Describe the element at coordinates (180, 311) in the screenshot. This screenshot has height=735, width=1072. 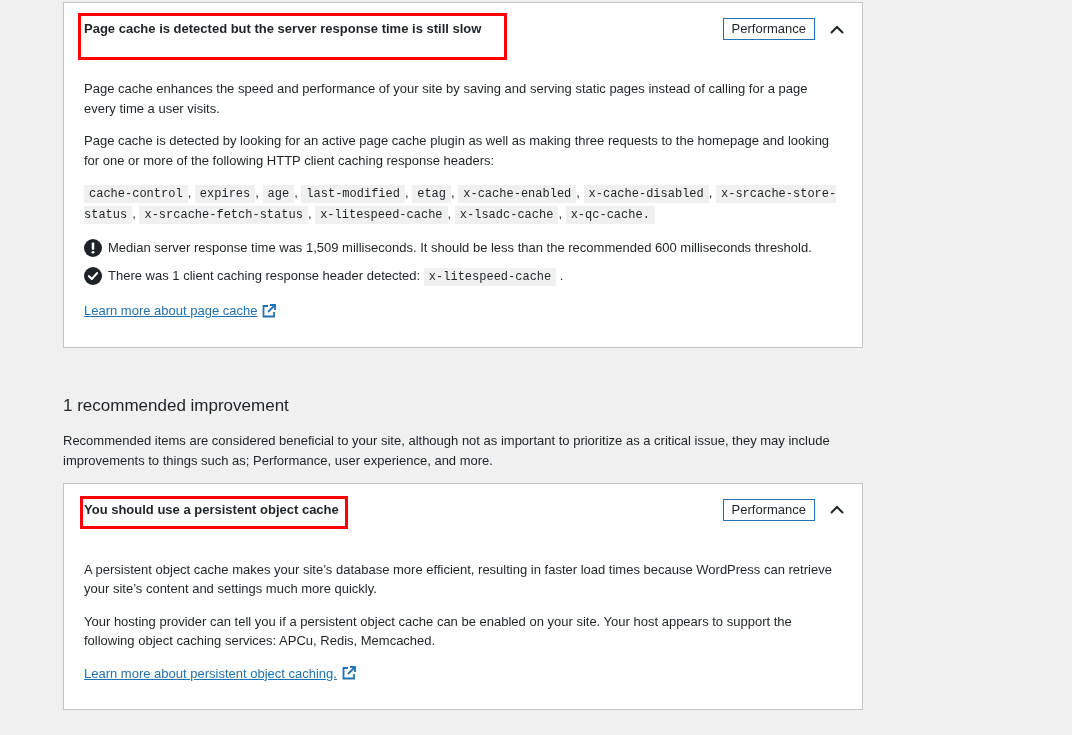
I see `learn-more-link: Learn more about page cache` at that location.